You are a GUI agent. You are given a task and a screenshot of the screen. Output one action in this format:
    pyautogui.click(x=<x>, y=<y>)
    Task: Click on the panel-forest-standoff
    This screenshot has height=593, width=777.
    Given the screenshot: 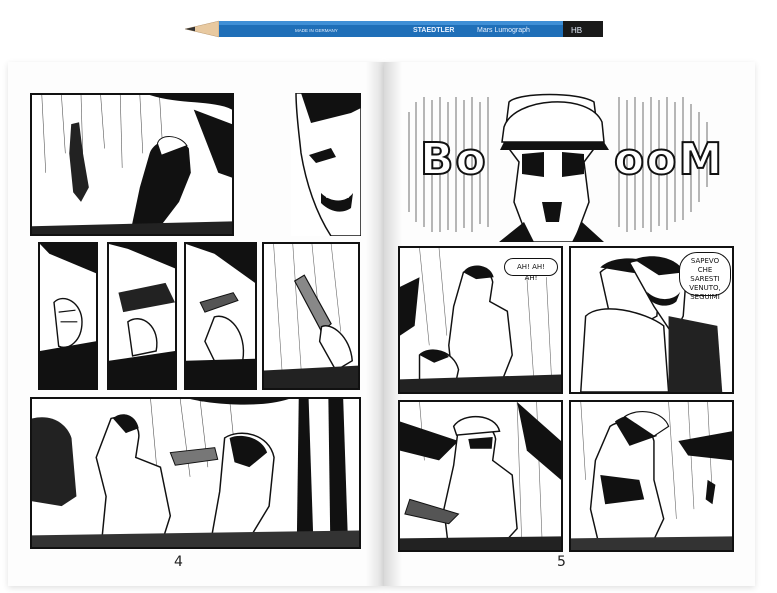 What is the action you would take?
    pyautogui.click(x=195, y=473)
    